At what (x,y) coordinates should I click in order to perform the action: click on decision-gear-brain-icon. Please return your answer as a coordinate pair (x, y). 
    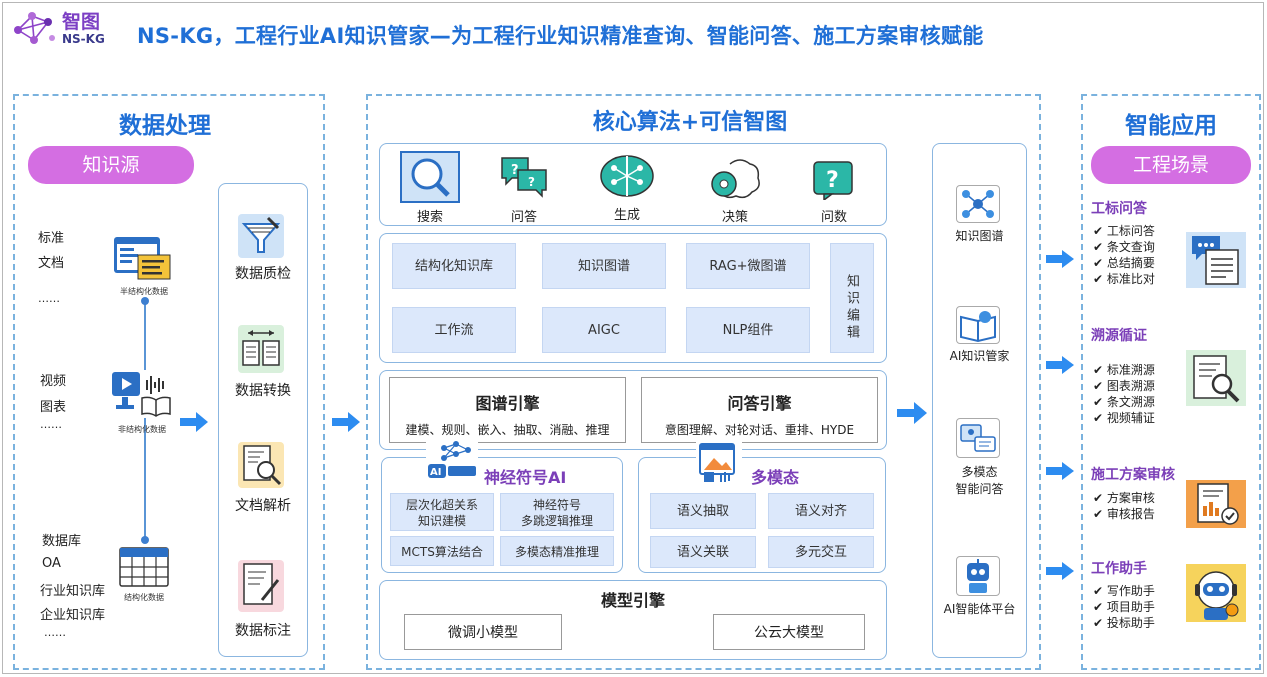
    Looking at the image, I should click on (735, 180).